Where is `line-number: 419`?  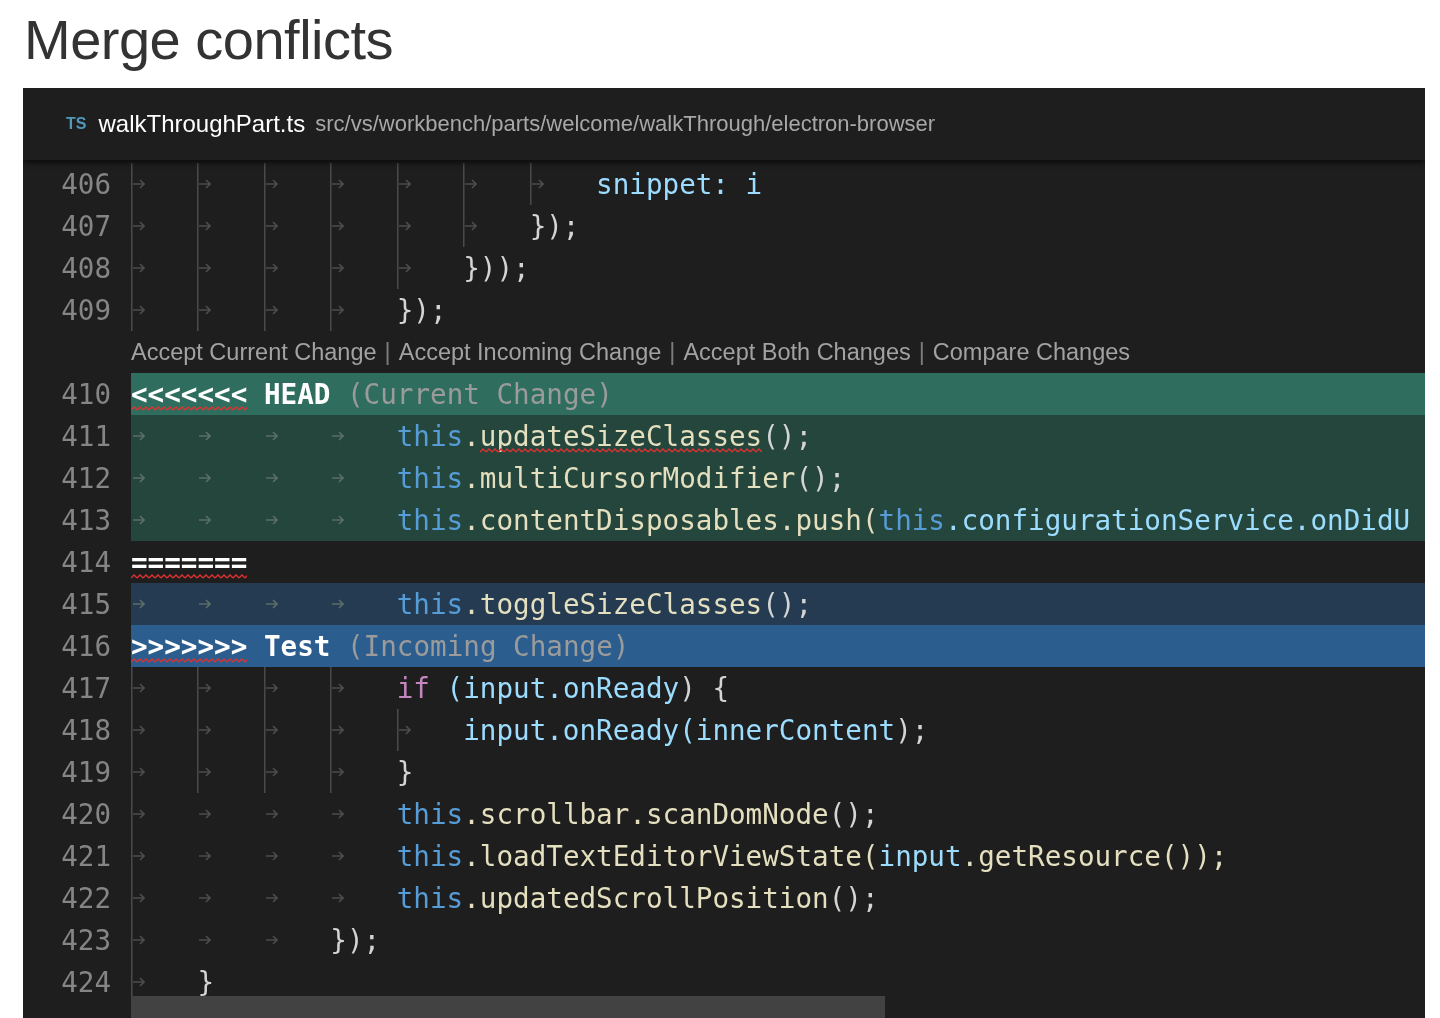
line-number: 419 is located at coordinates (86, 772).